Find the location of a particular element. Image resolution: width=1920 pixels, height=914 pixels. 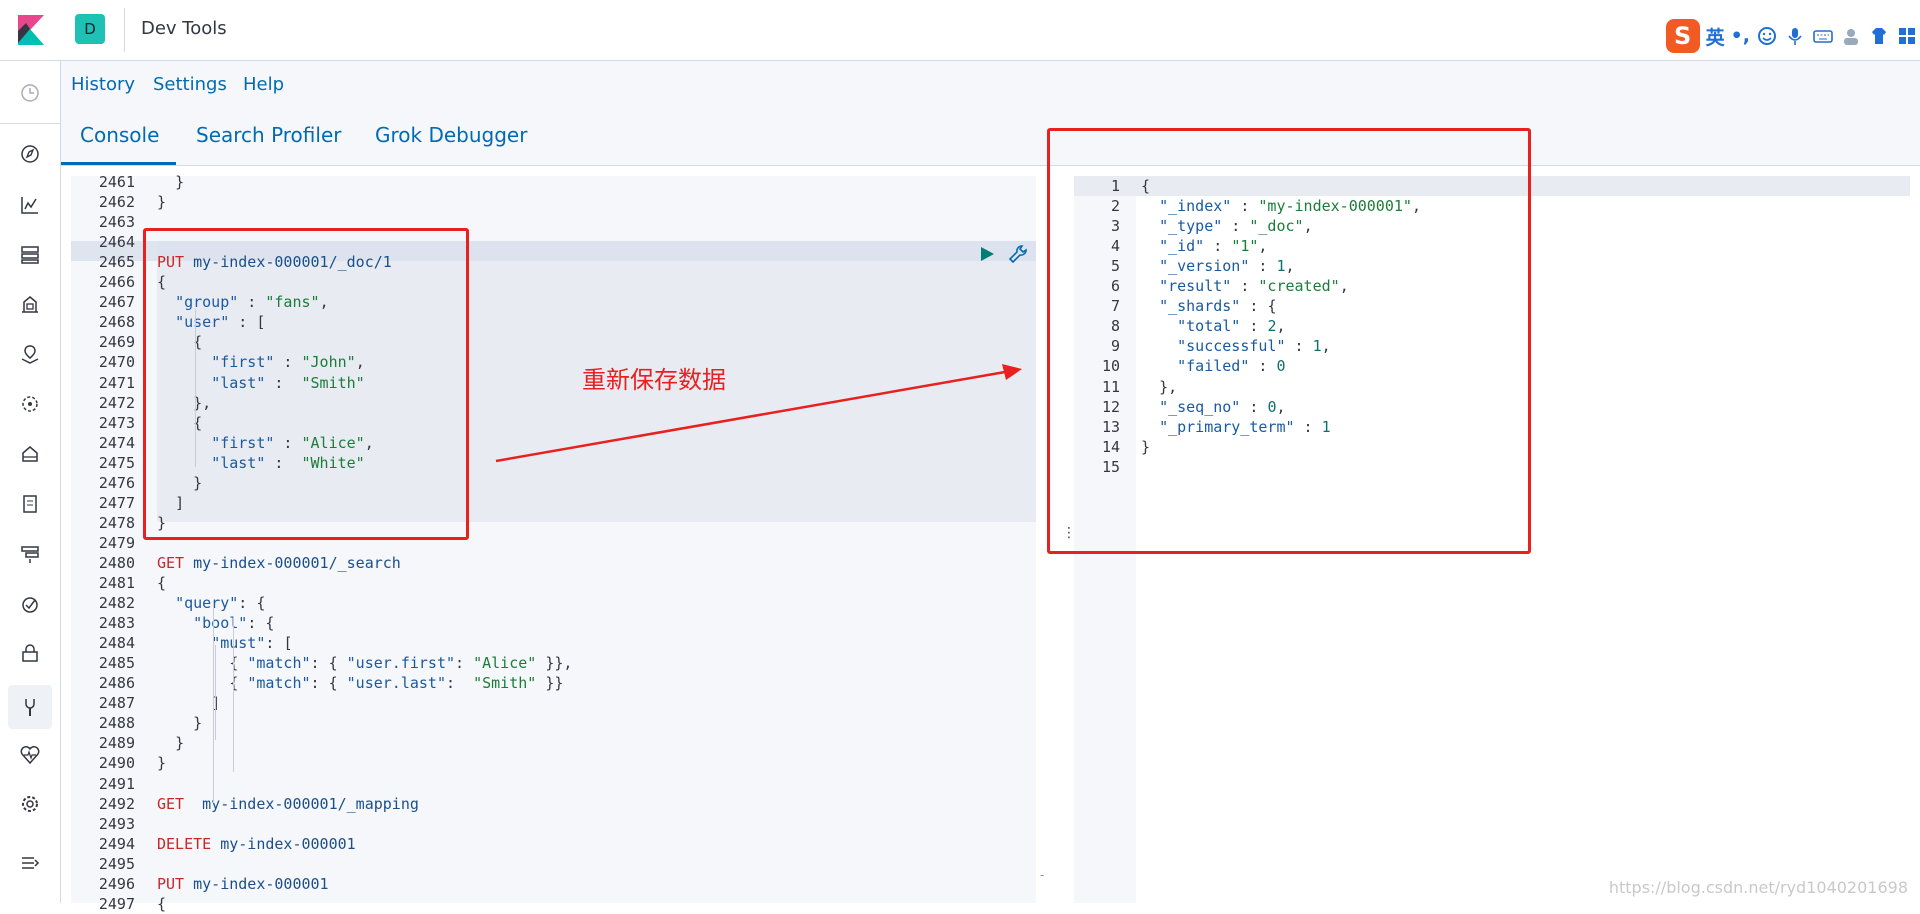

divider is located at coordinates (30, 123).